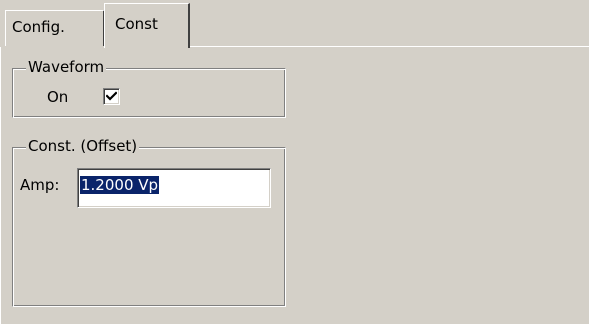 The width and height of the screenshot is (589, 324). I want to click on tab-config-label: Config., so click(38, 27).